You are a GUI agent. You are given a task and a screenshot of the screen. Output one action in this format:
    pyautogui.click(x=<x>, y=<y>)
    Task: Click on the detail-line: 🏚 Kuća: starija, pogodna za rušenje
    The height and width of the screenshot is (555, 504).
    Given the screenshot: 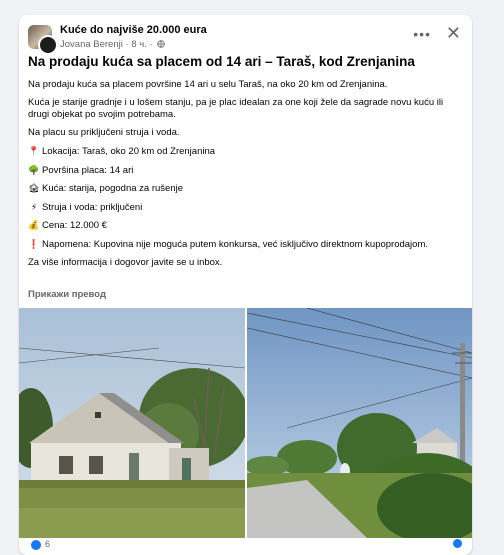 What is the action you would take?
    pyautogui.click(x=245, y=188)
    